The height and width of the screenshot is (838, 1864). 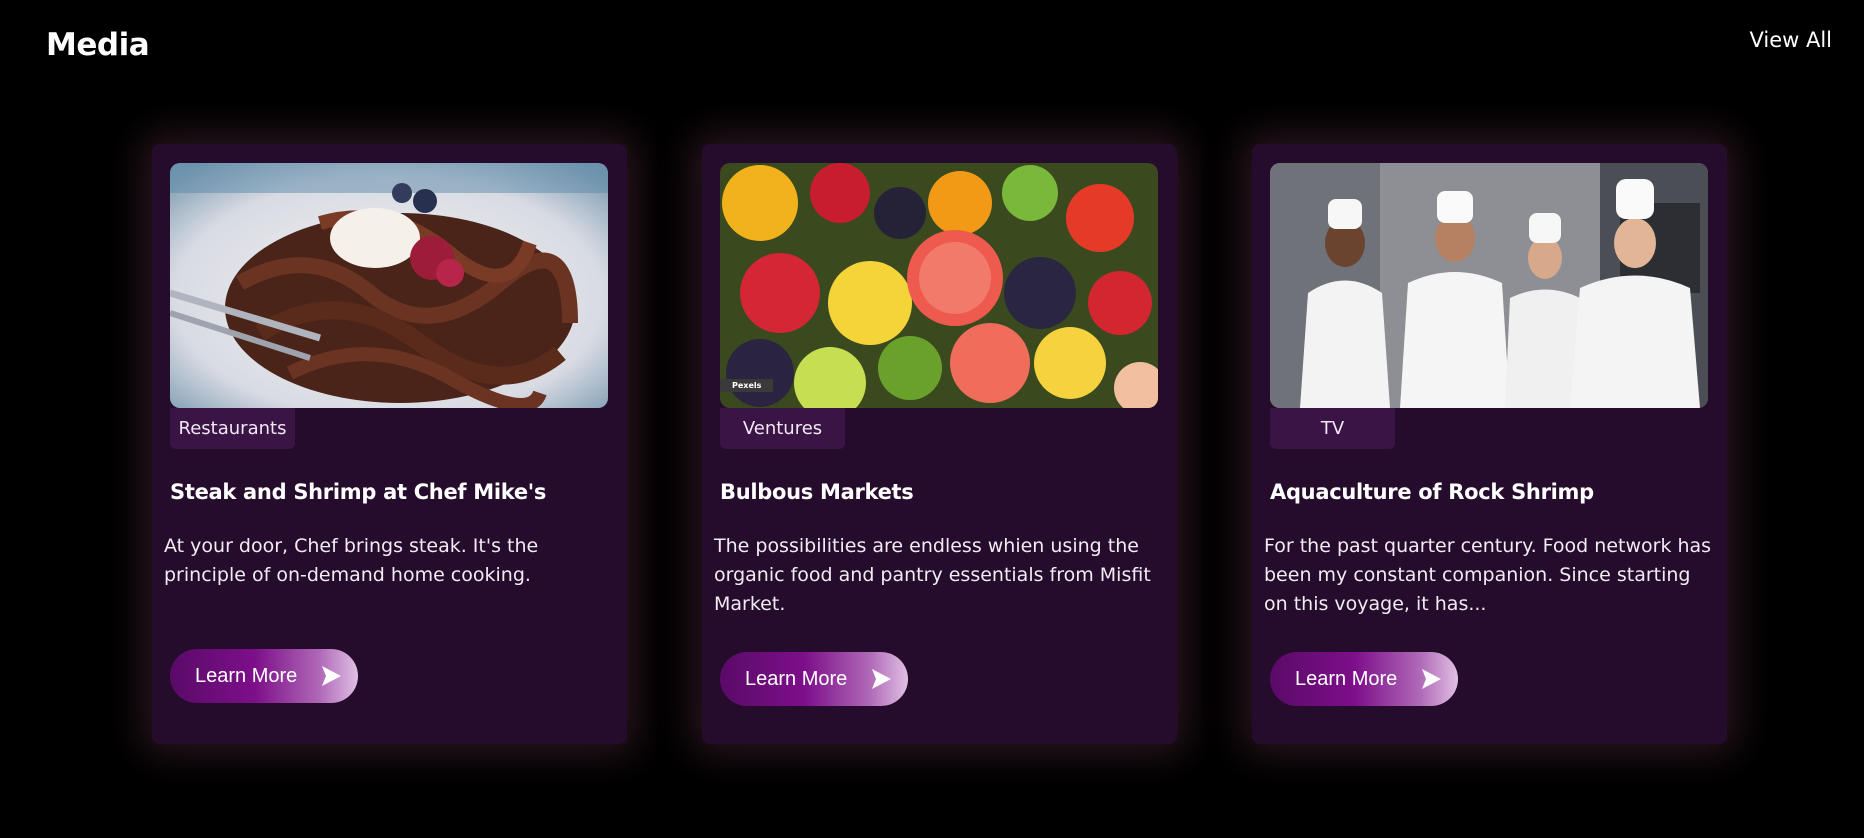 I want to click on pexels-watermark: Pexels, so click(x=747, y=385).